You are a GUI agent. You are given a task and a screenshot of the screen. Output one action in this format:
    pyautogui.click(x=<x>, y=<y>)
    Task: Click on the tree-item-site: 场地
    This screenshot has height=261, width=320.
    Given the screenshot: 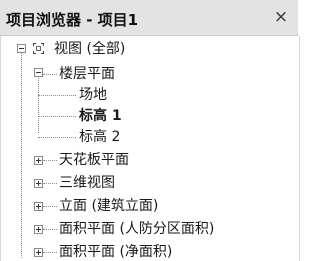 What is the action you would take?
    pyautogui.click(x=93, y=95)
    